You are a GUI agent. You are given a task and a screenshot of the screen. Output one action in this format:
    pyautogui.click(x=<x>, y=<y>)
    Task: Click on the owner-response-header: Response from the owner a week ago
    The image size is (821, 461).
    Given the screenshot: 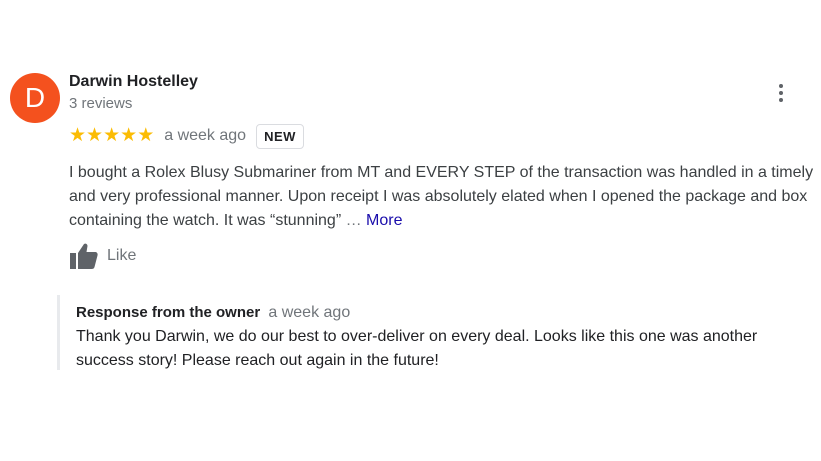 What is the action you would take?
    pyautogui.click(x=213, y=313)
    